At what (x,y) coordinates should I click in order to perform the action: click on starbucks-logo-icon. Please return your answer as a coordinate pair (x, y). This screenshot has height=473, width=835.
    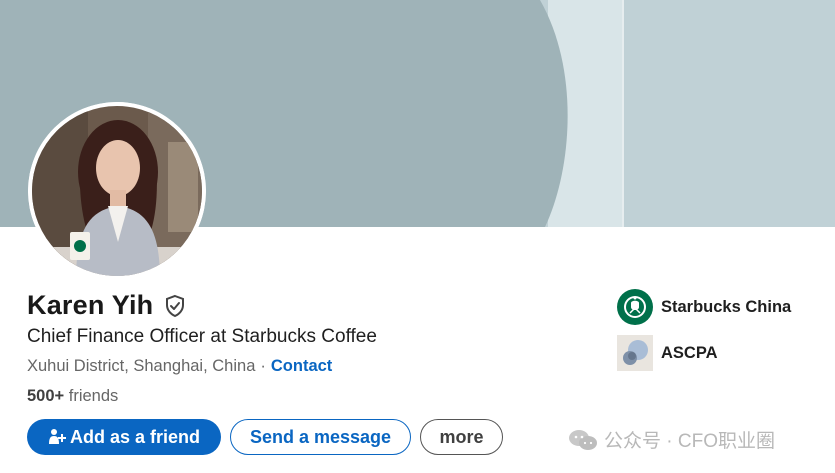
    Looking at the image, I should click on (635, 307).